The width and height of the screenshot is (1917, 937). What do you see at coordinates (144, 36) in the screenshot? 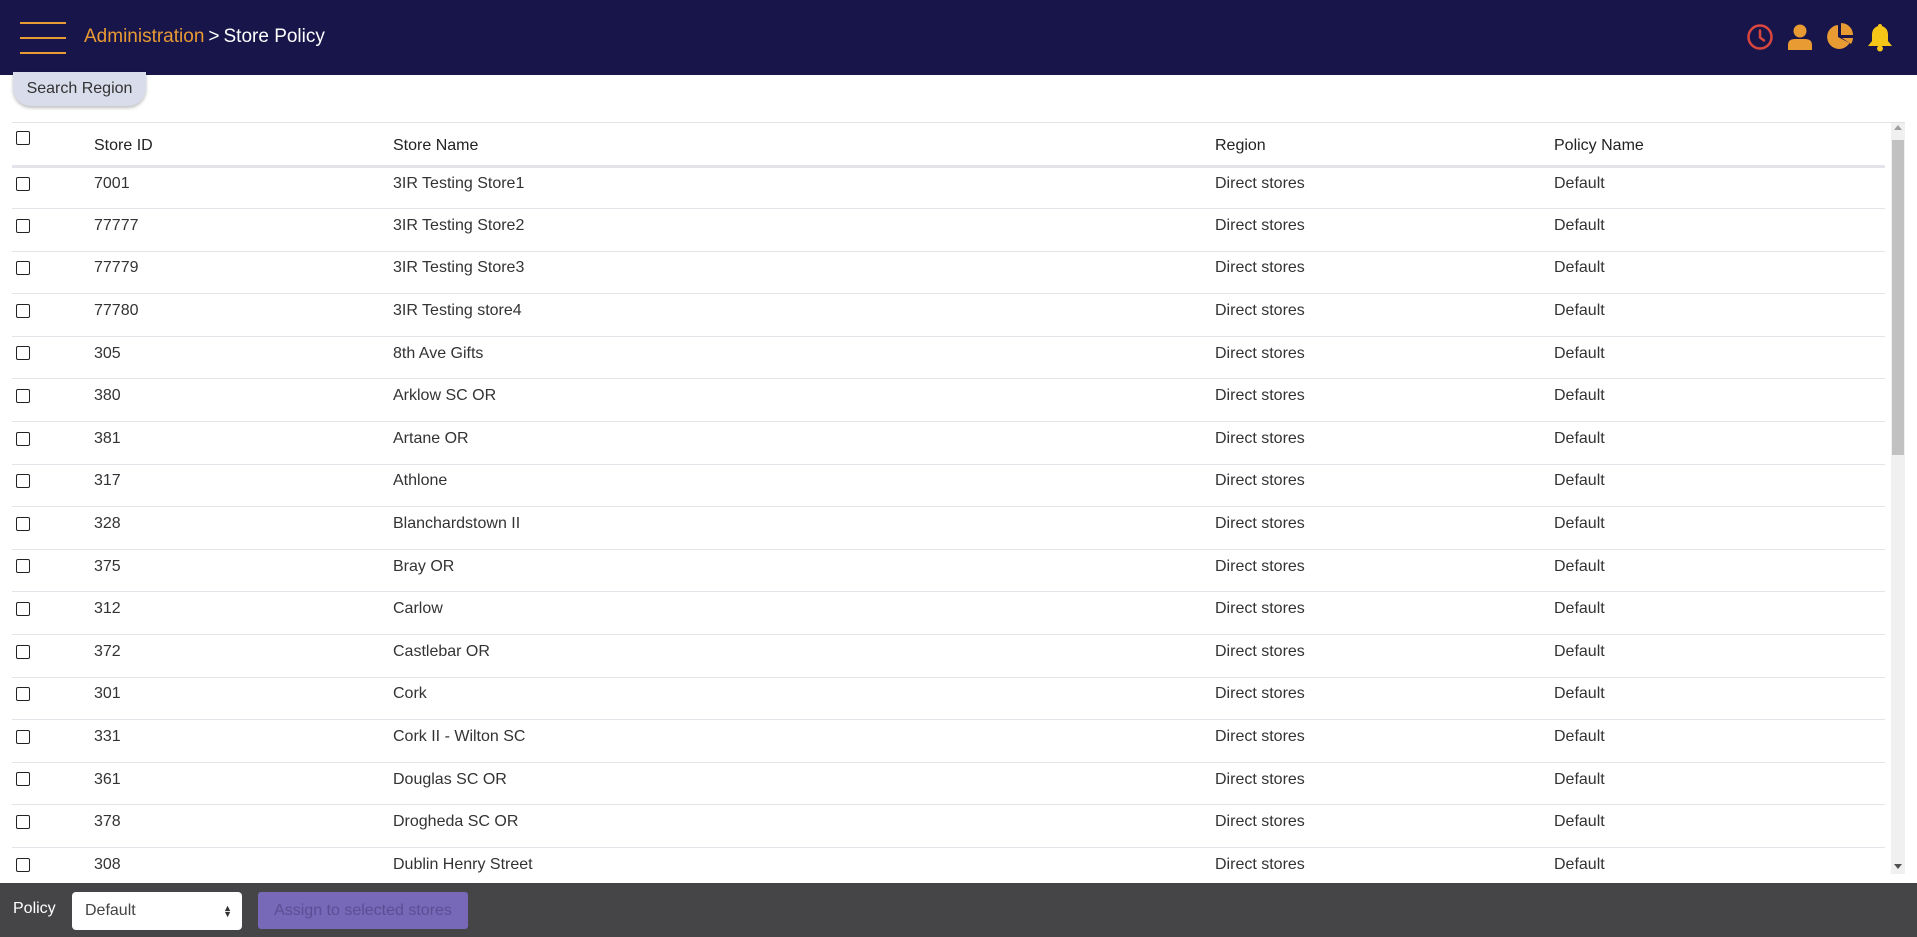
I see `breadcrumb-administration-link: Administration` at bounding box center [144, 36].